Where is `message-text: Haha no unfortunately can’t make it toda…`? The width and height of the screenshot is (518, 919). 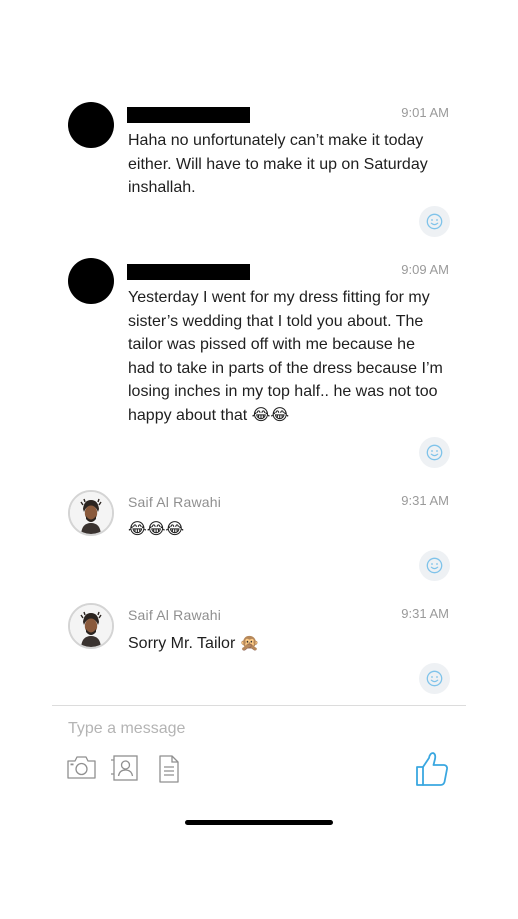 message-text: Haha no unfortunately can’t make it toda… is located at coordinates (278, 164).